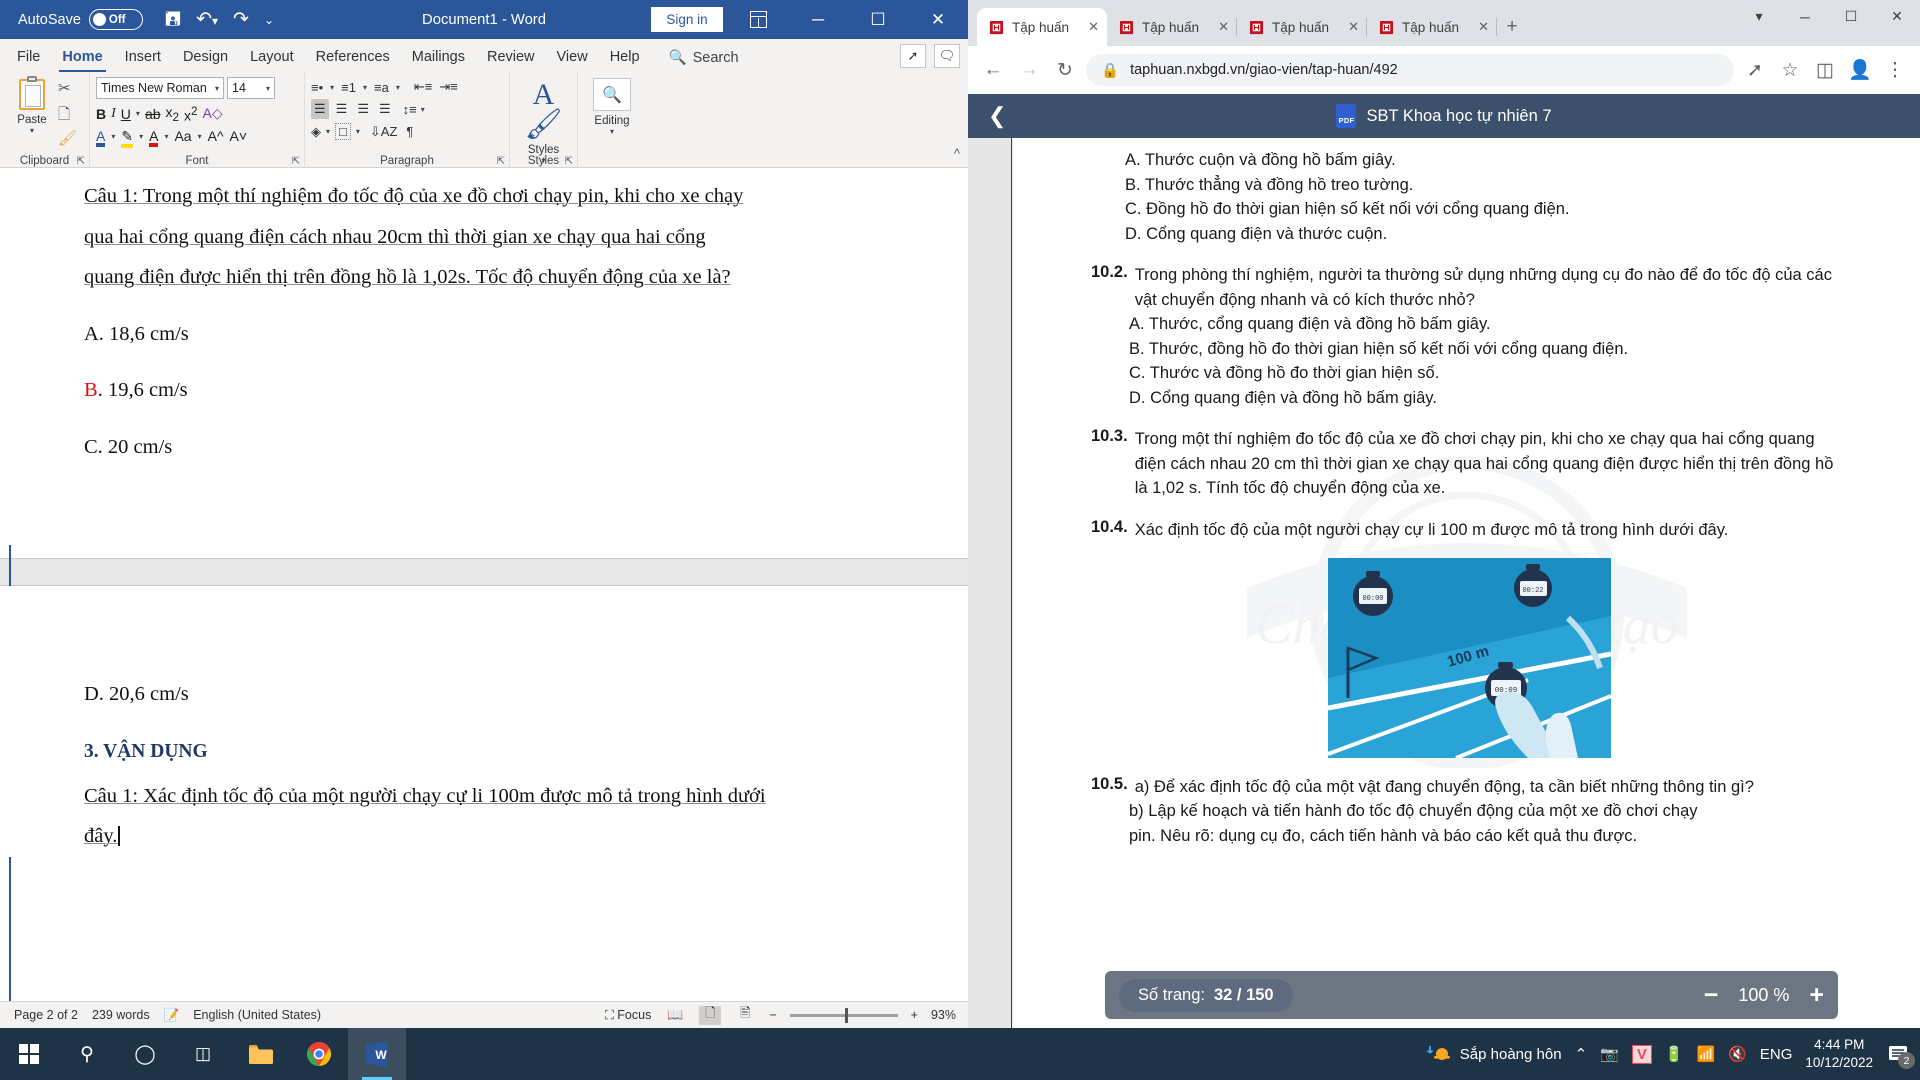 The height and width of the screenshot is (1080, 1920). Describe the element at coordinates (628, 1015) in the screenshot. I see `focus-button: ⛶ Focus` at that location.